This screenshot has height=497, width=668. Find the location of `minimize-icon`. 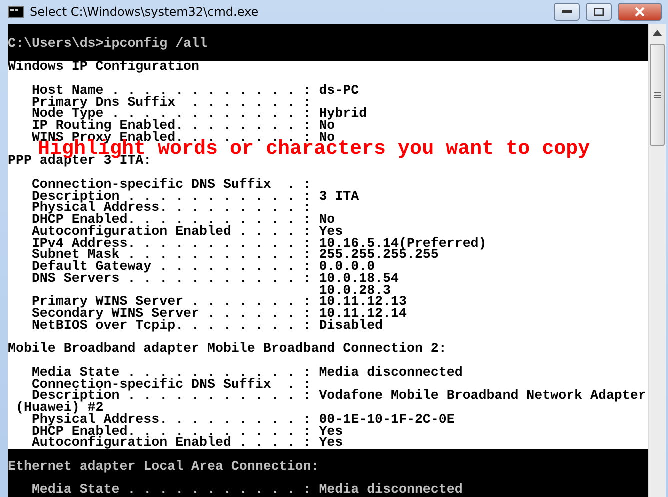

minimize-icon is located at coordinates (567, 12).